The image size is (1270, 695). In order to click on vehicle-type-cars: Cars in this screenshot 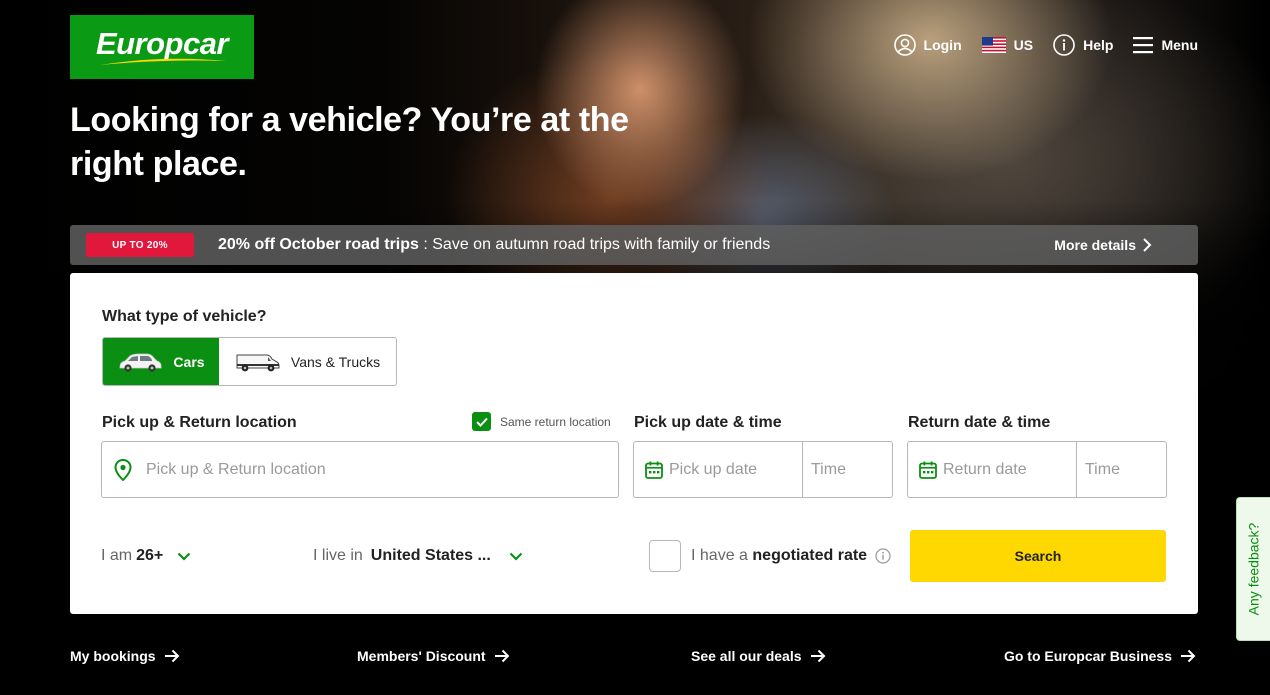, I will do `click(161, 361)`.